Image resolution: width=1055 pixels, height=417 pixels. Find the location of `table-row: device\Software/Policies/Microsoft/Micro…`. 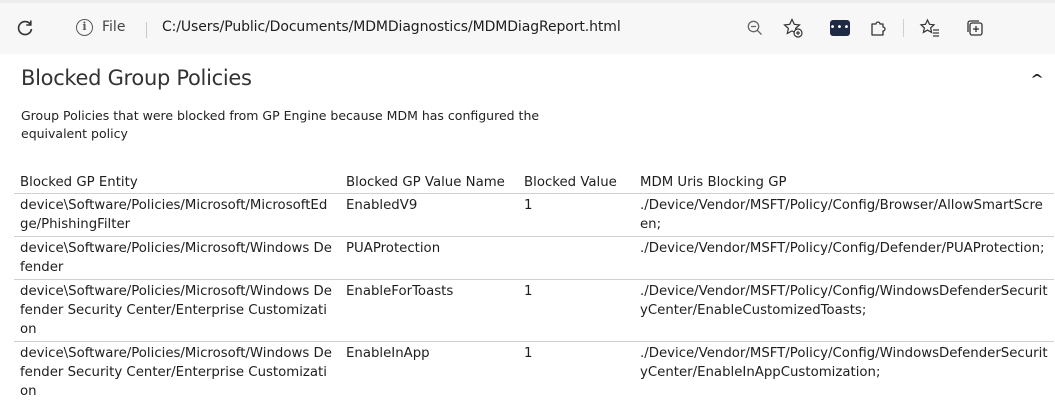

table-row: device\Software/Policies/Microsoft/Micro… is located at coordinates (534, 214).